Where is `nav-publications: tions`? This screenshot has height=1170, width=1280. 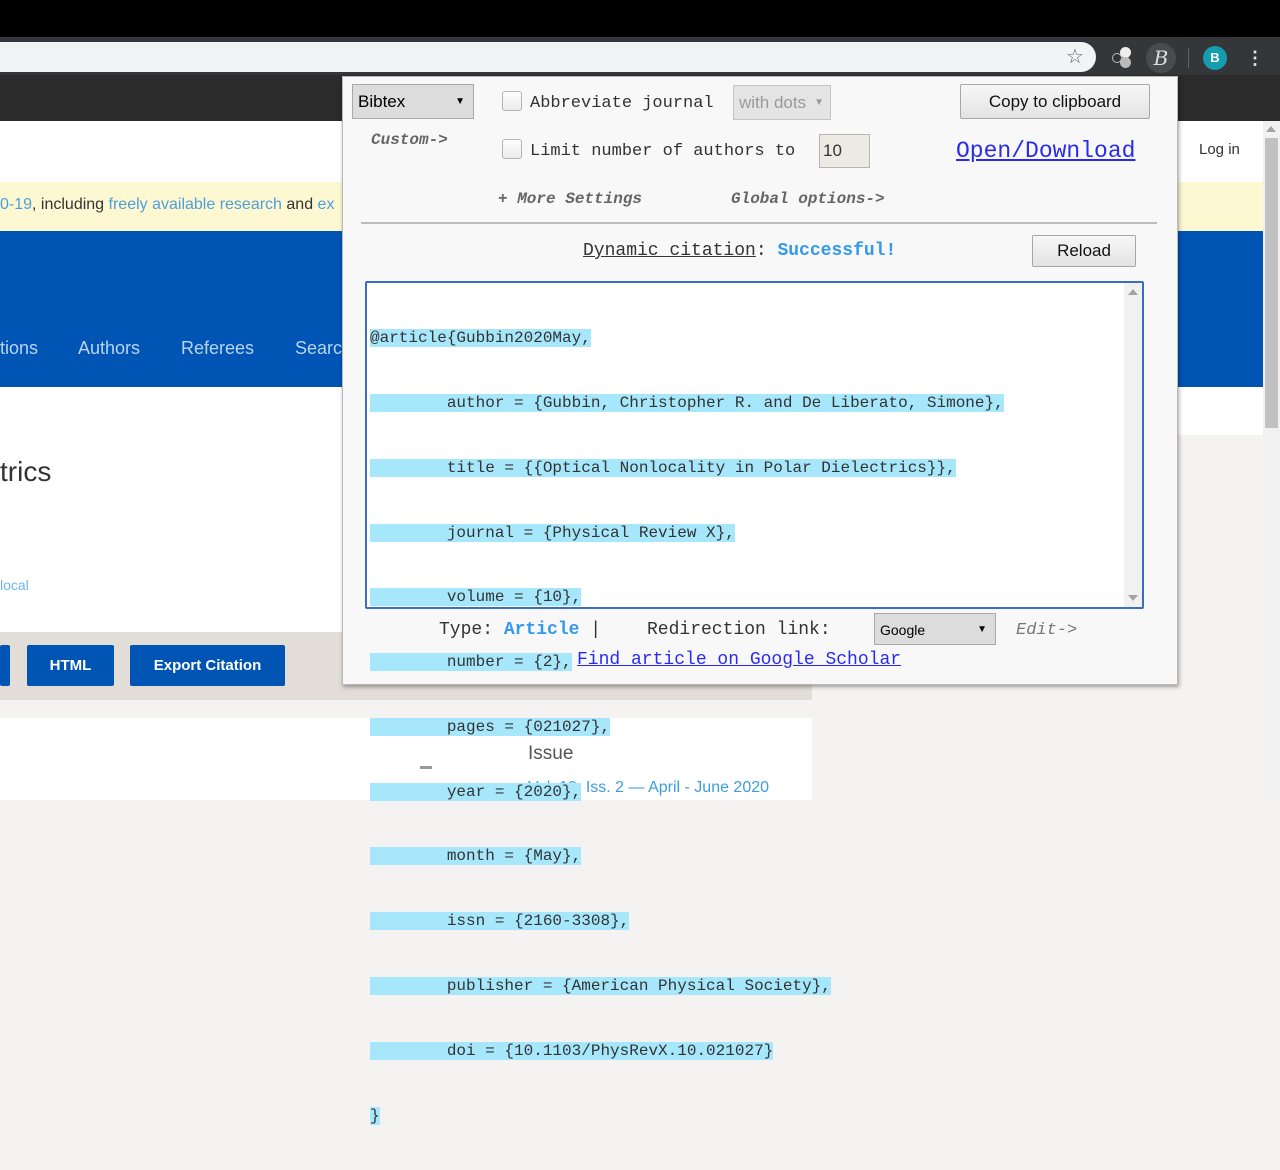
nav-publications: tions is located at coordinates (19, 348).